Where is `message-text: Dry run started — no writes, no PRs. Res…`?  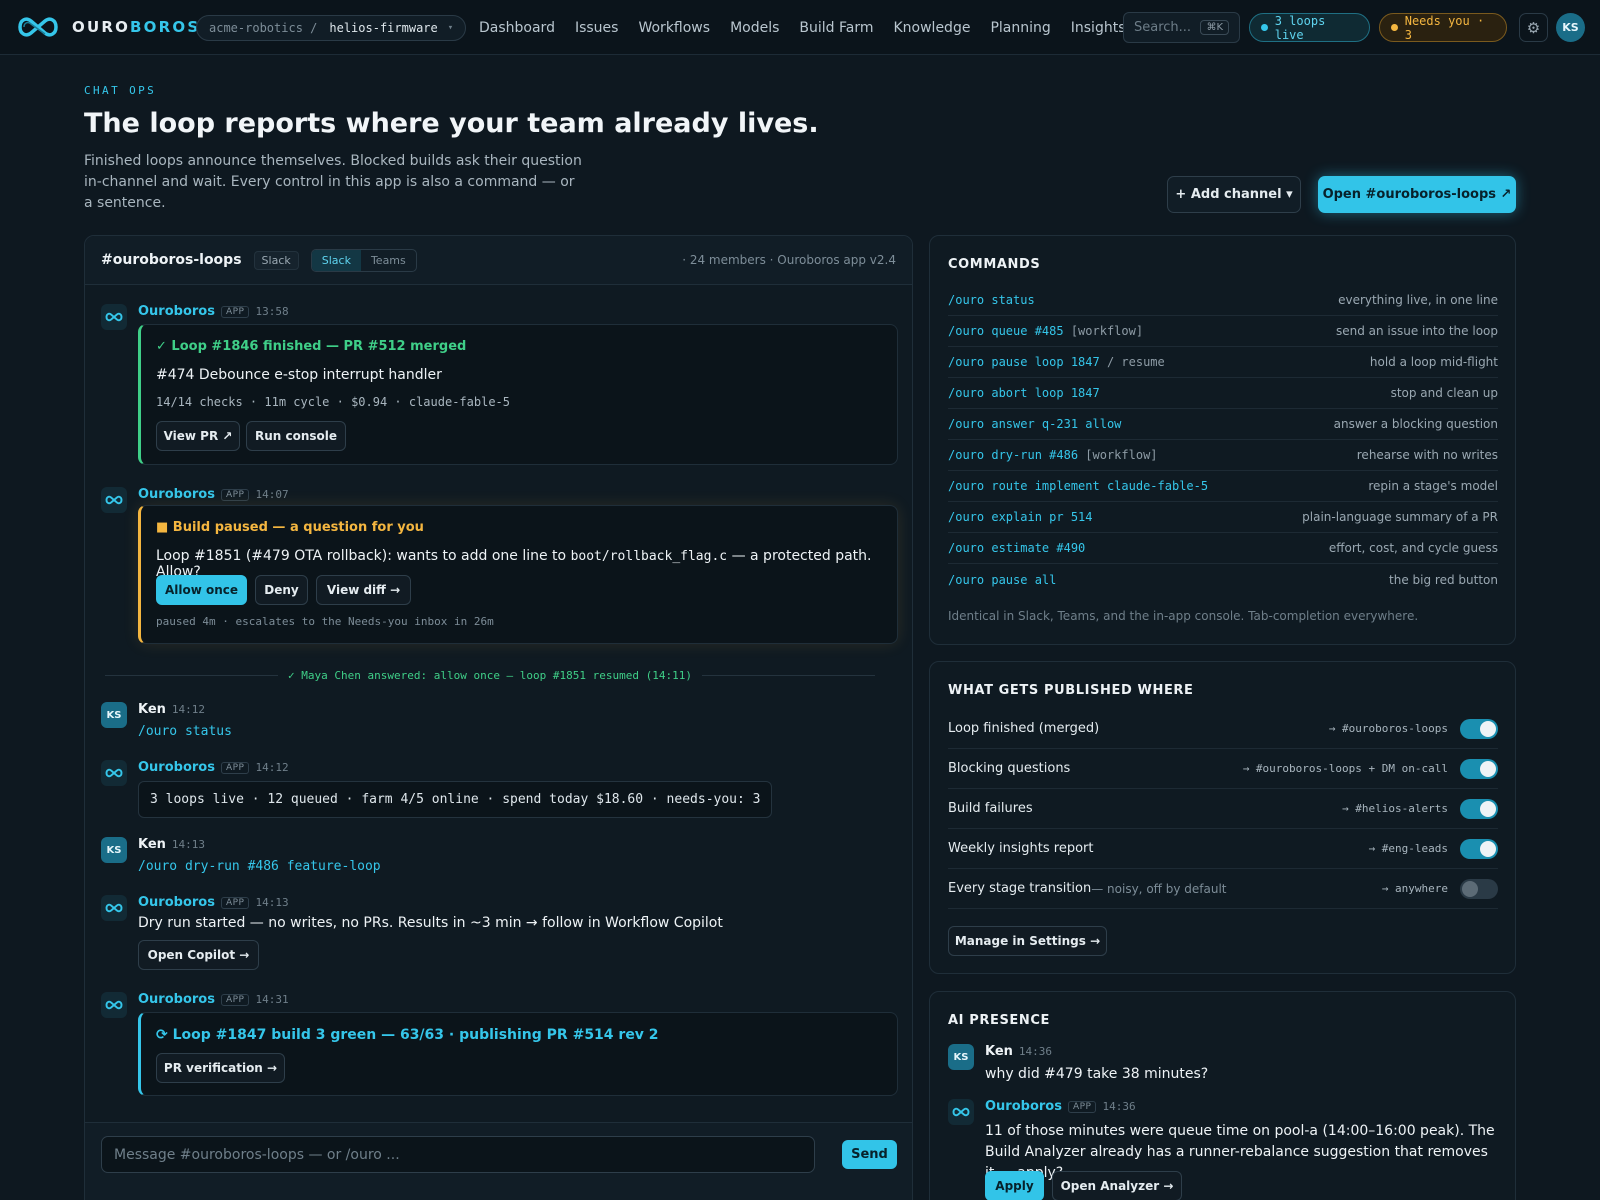 message-text: Dry run started — no writes, no PRs. Res… is located at coordinates (430, 923).